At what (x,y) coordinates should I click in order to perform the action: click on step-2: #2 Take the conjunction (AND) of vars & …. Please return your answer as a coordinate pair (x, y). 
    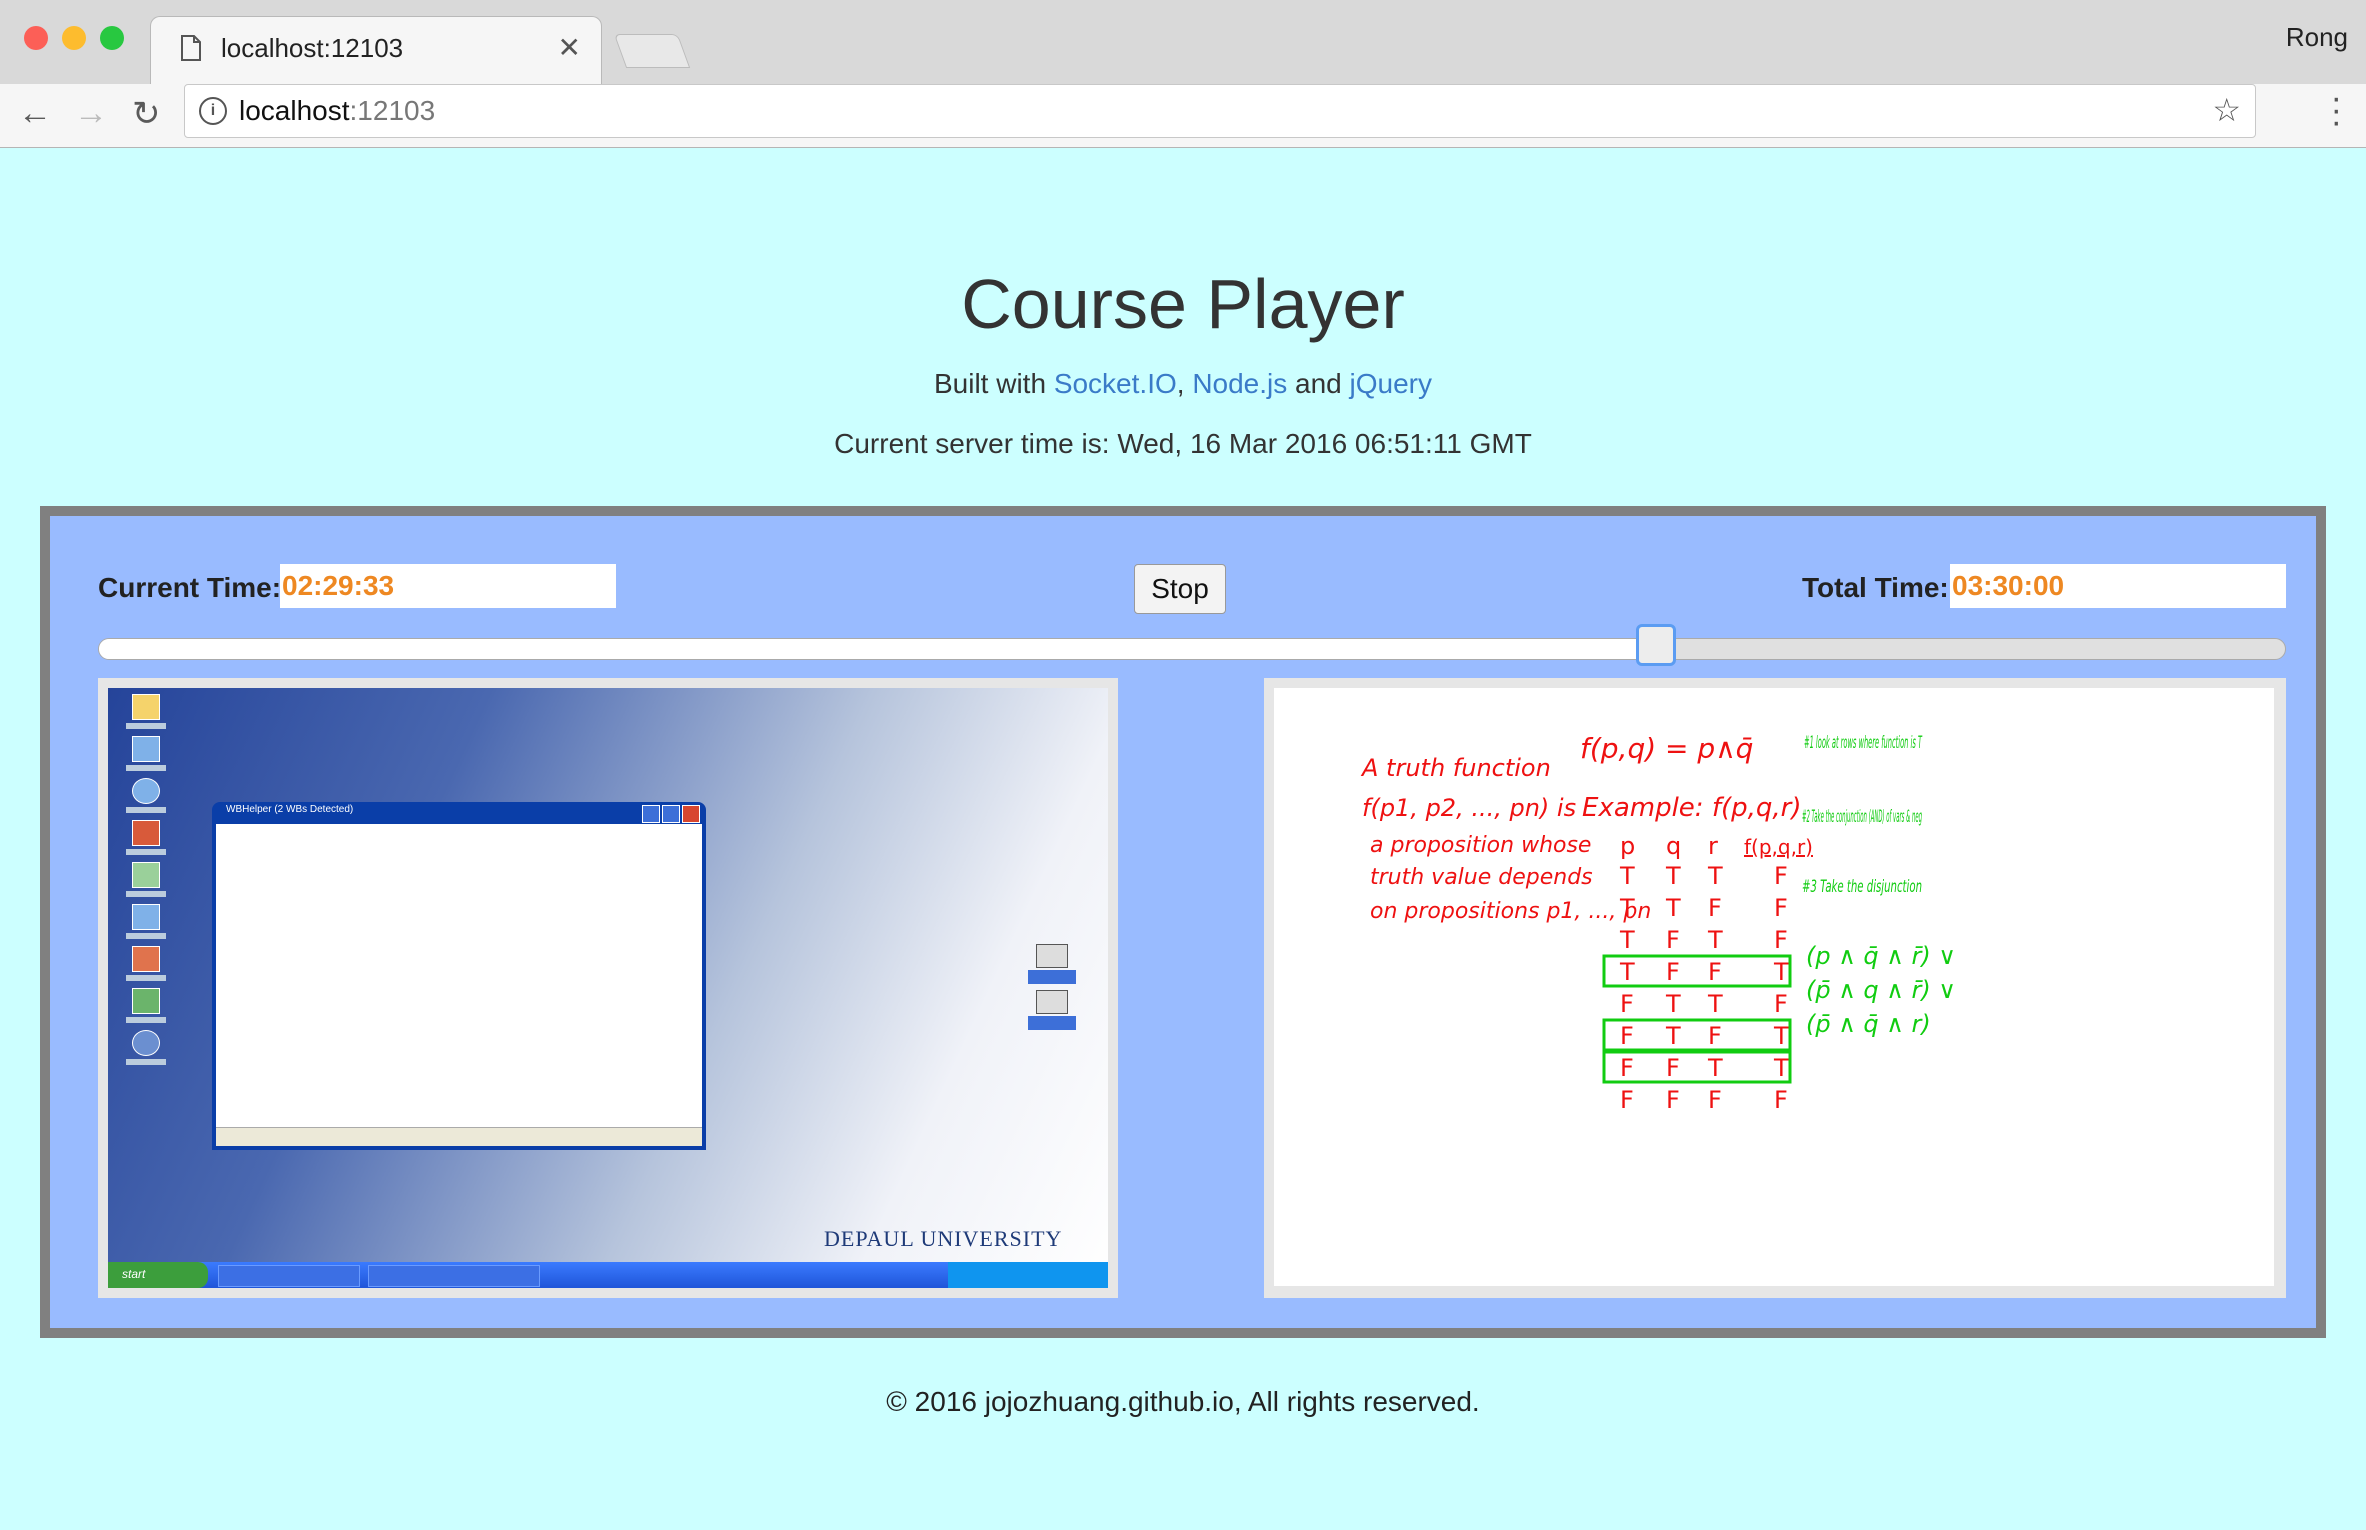
    Looking at the image, I should click on (1862, 817).